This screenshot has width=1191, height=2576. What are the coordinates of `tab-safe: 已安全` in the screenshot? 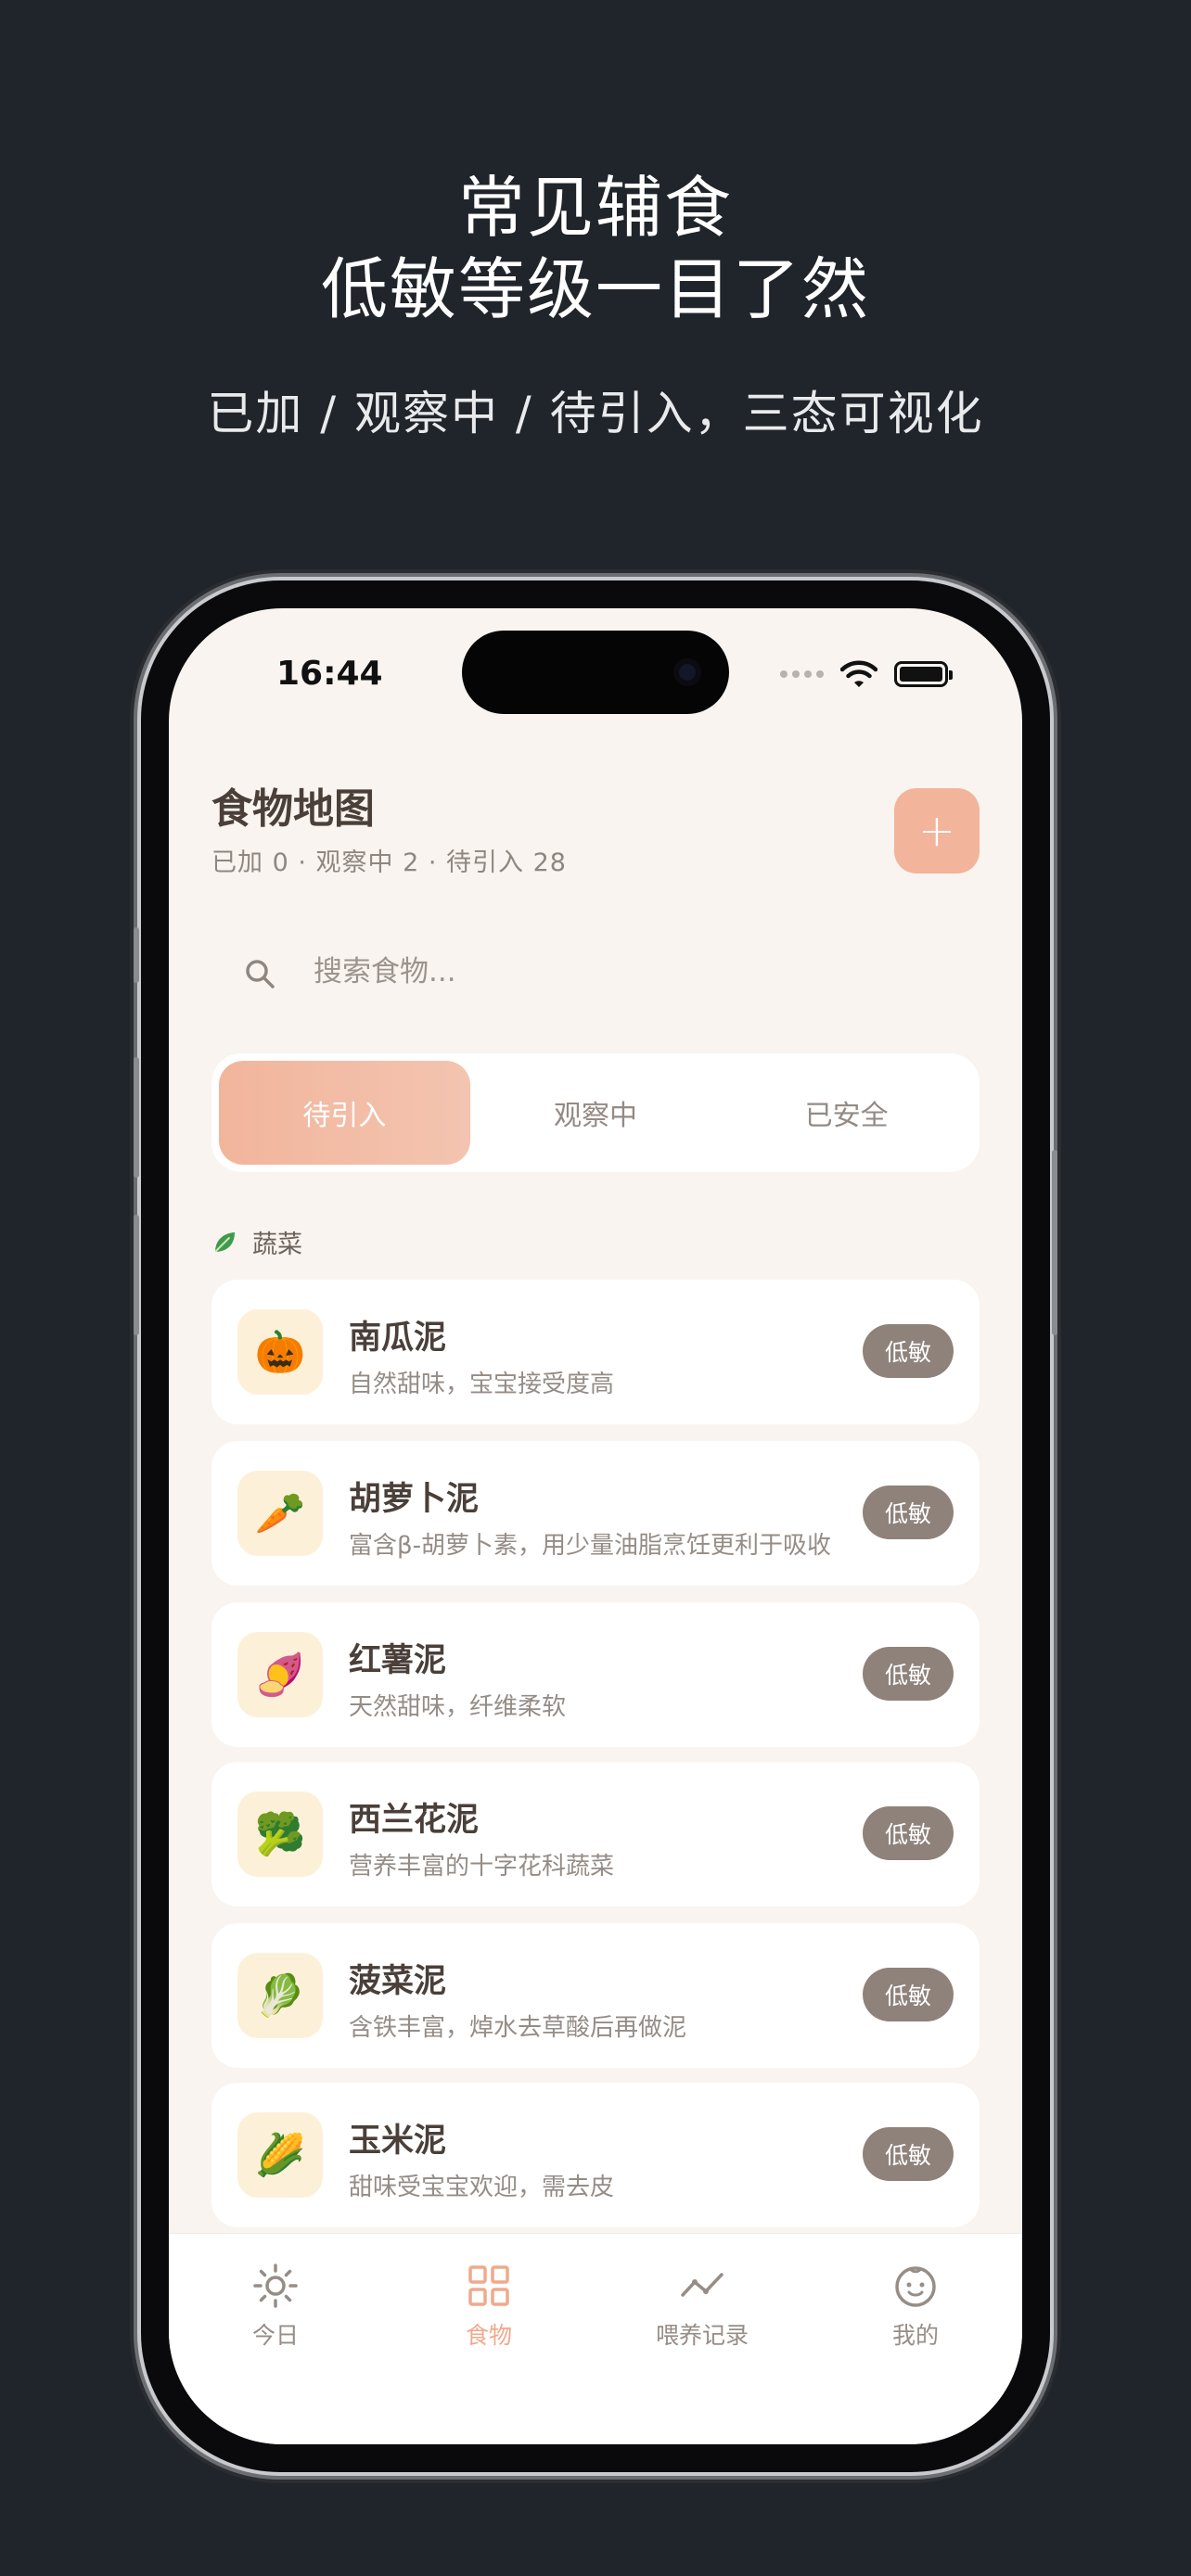 It's located at (846, 1113).